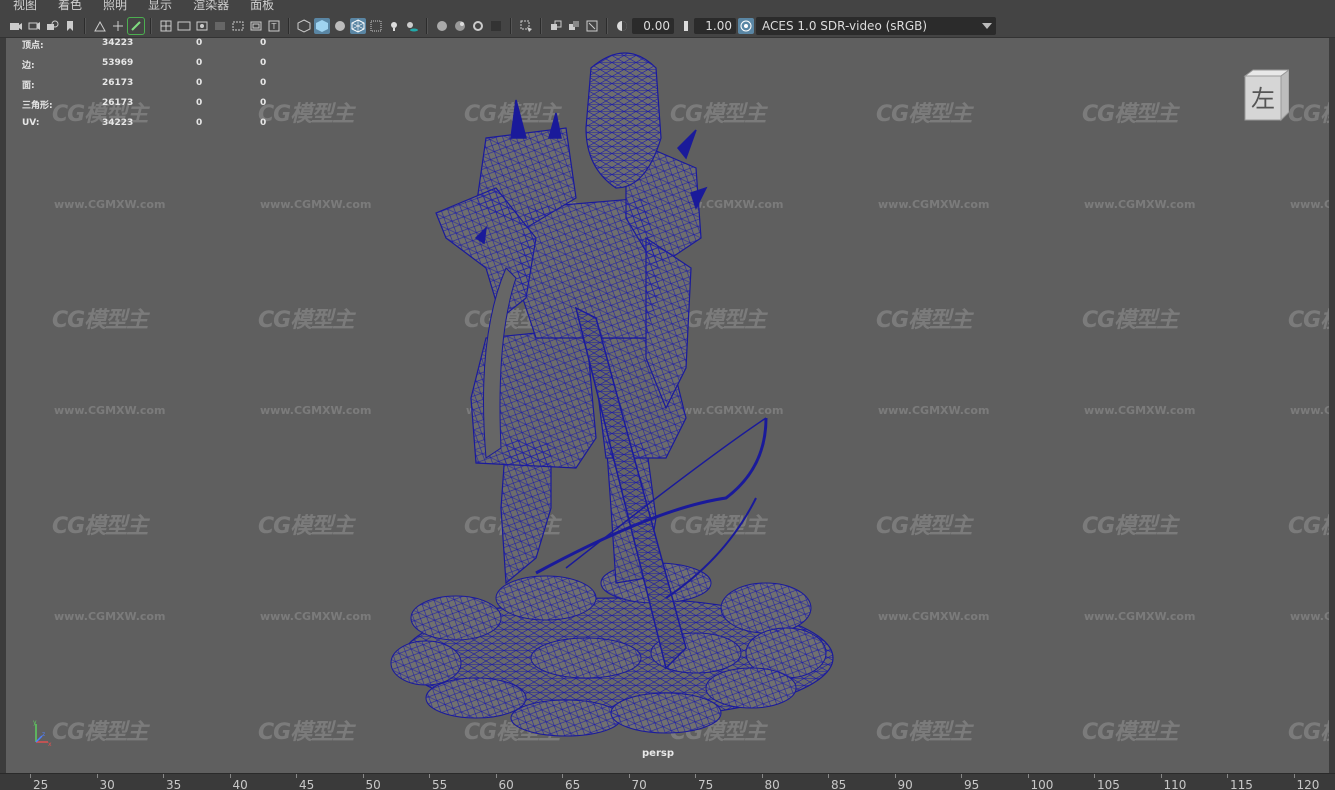  I want to click on timeline-tick-label: 35, so click(174, 784).